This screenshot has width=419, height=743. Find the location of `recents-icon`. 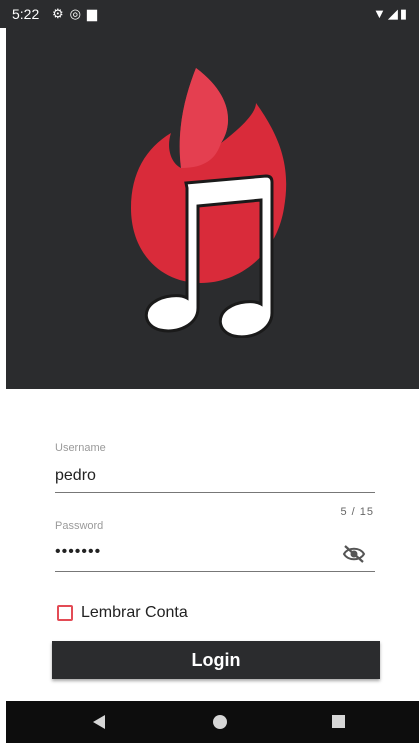

recents-icon is located at coordinates (338, 721).